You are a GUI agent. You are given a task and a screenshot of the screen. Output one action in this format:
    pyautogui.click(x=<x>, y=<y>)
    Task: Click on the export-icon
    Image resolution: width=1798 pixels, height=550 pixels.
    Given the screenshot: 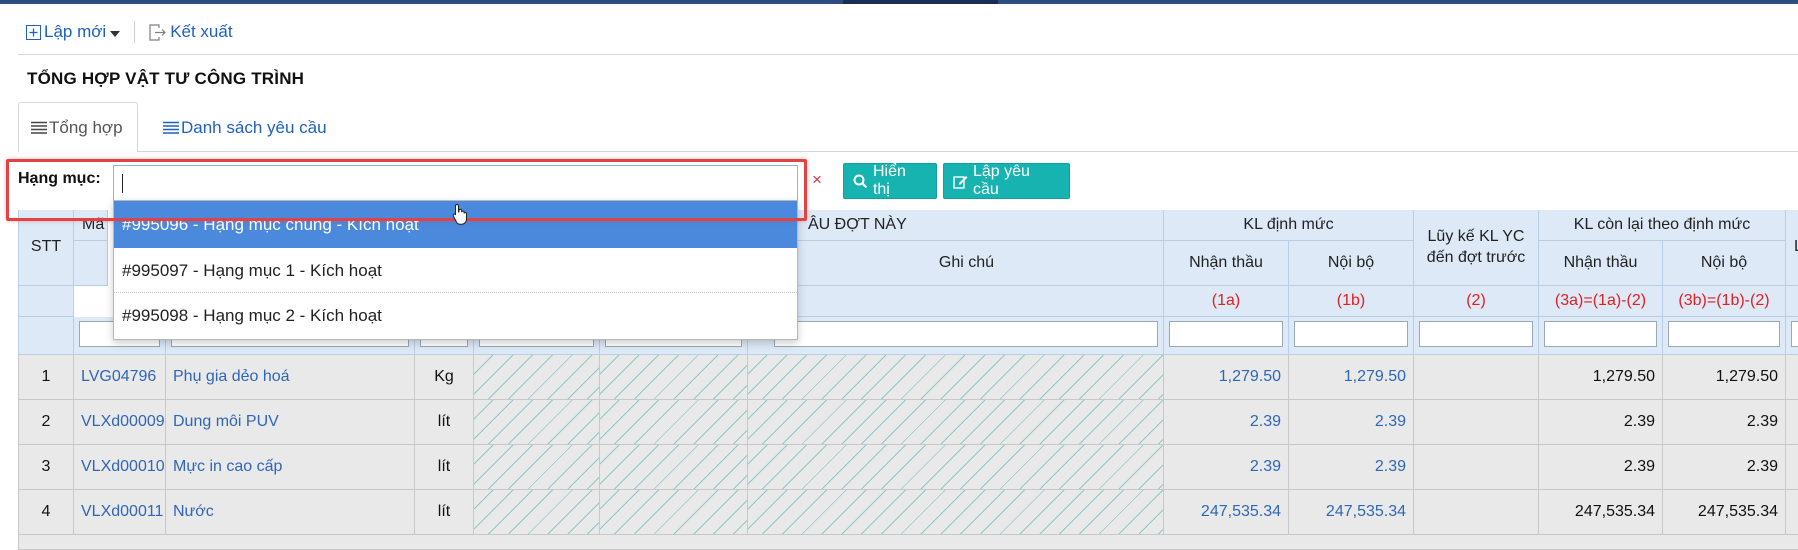 What is the action you would take?
    pyautogui.click(x=158, y=32)
    